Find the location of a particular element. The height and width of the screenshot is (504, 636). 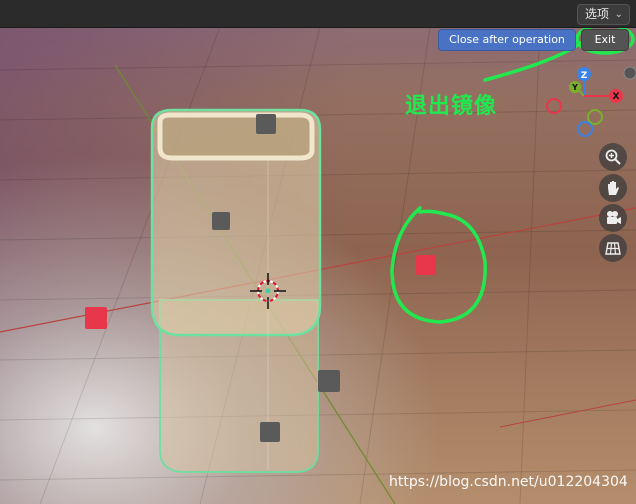

hand-icon is located at coordinates (613, 188).